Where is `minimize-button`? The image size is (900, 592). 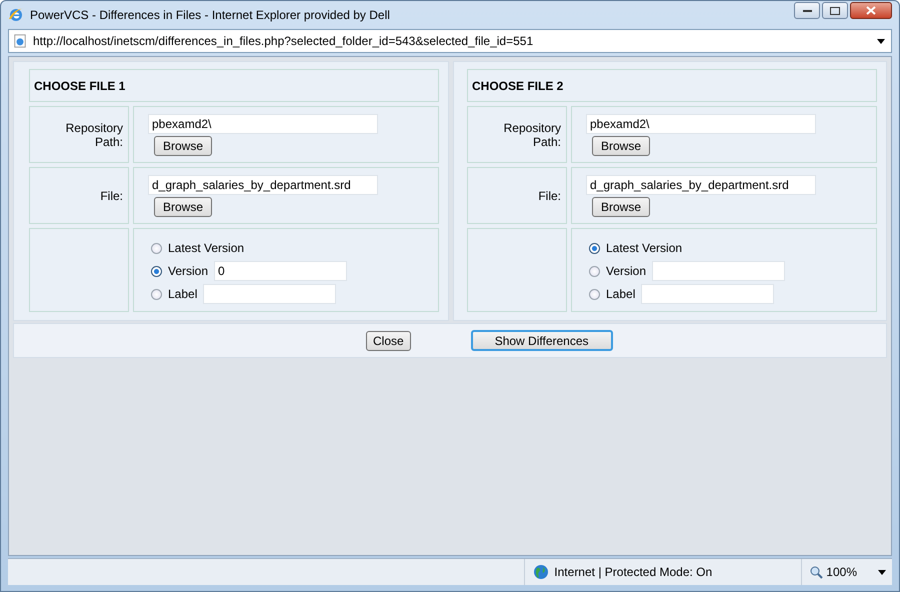 minimize-button is located at coordinates (807, 10).